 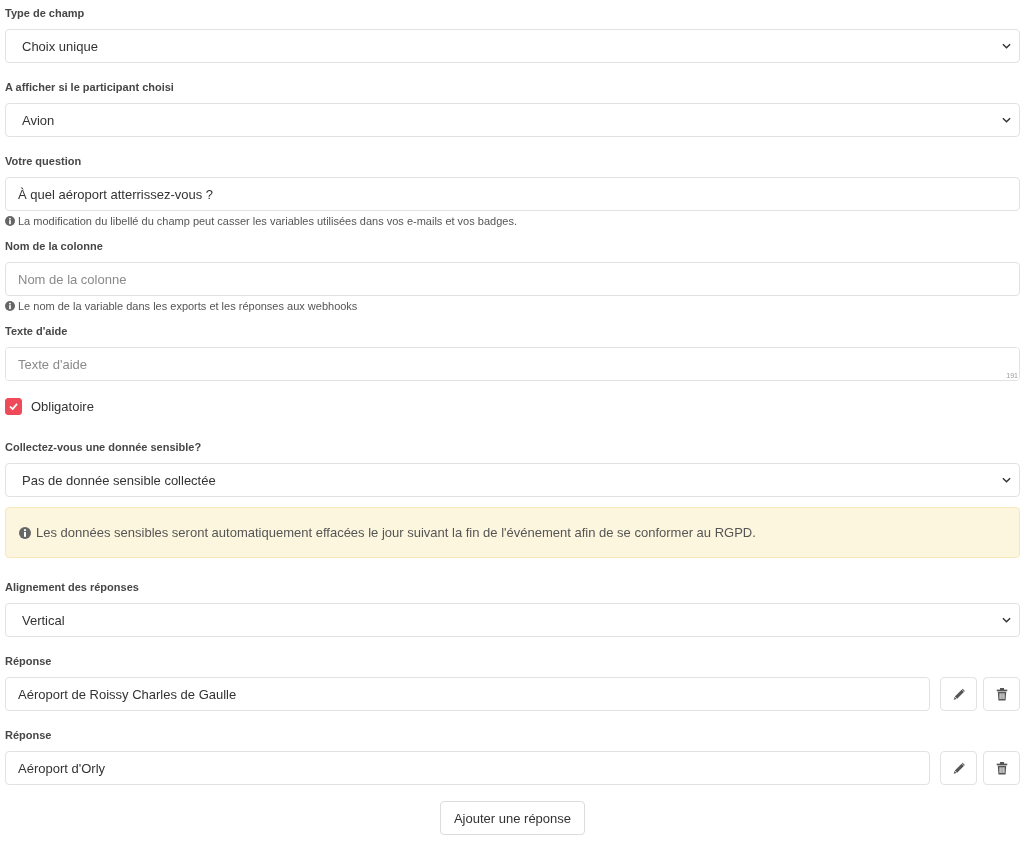 I want to click on dropdown: Avion, so click(x=512, y=120).